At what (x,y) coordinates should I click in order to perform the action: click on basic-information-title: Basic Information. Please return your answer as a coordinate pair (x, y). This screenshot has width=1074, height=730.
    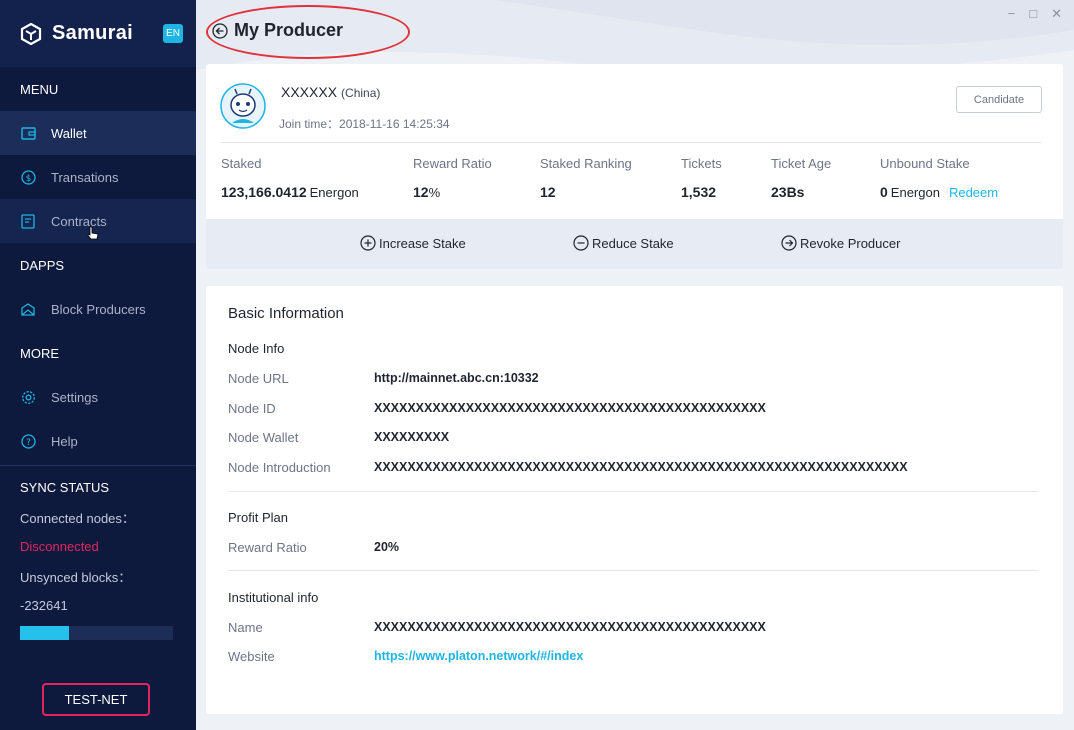
    Looking at the image, I should click on (286, 313).